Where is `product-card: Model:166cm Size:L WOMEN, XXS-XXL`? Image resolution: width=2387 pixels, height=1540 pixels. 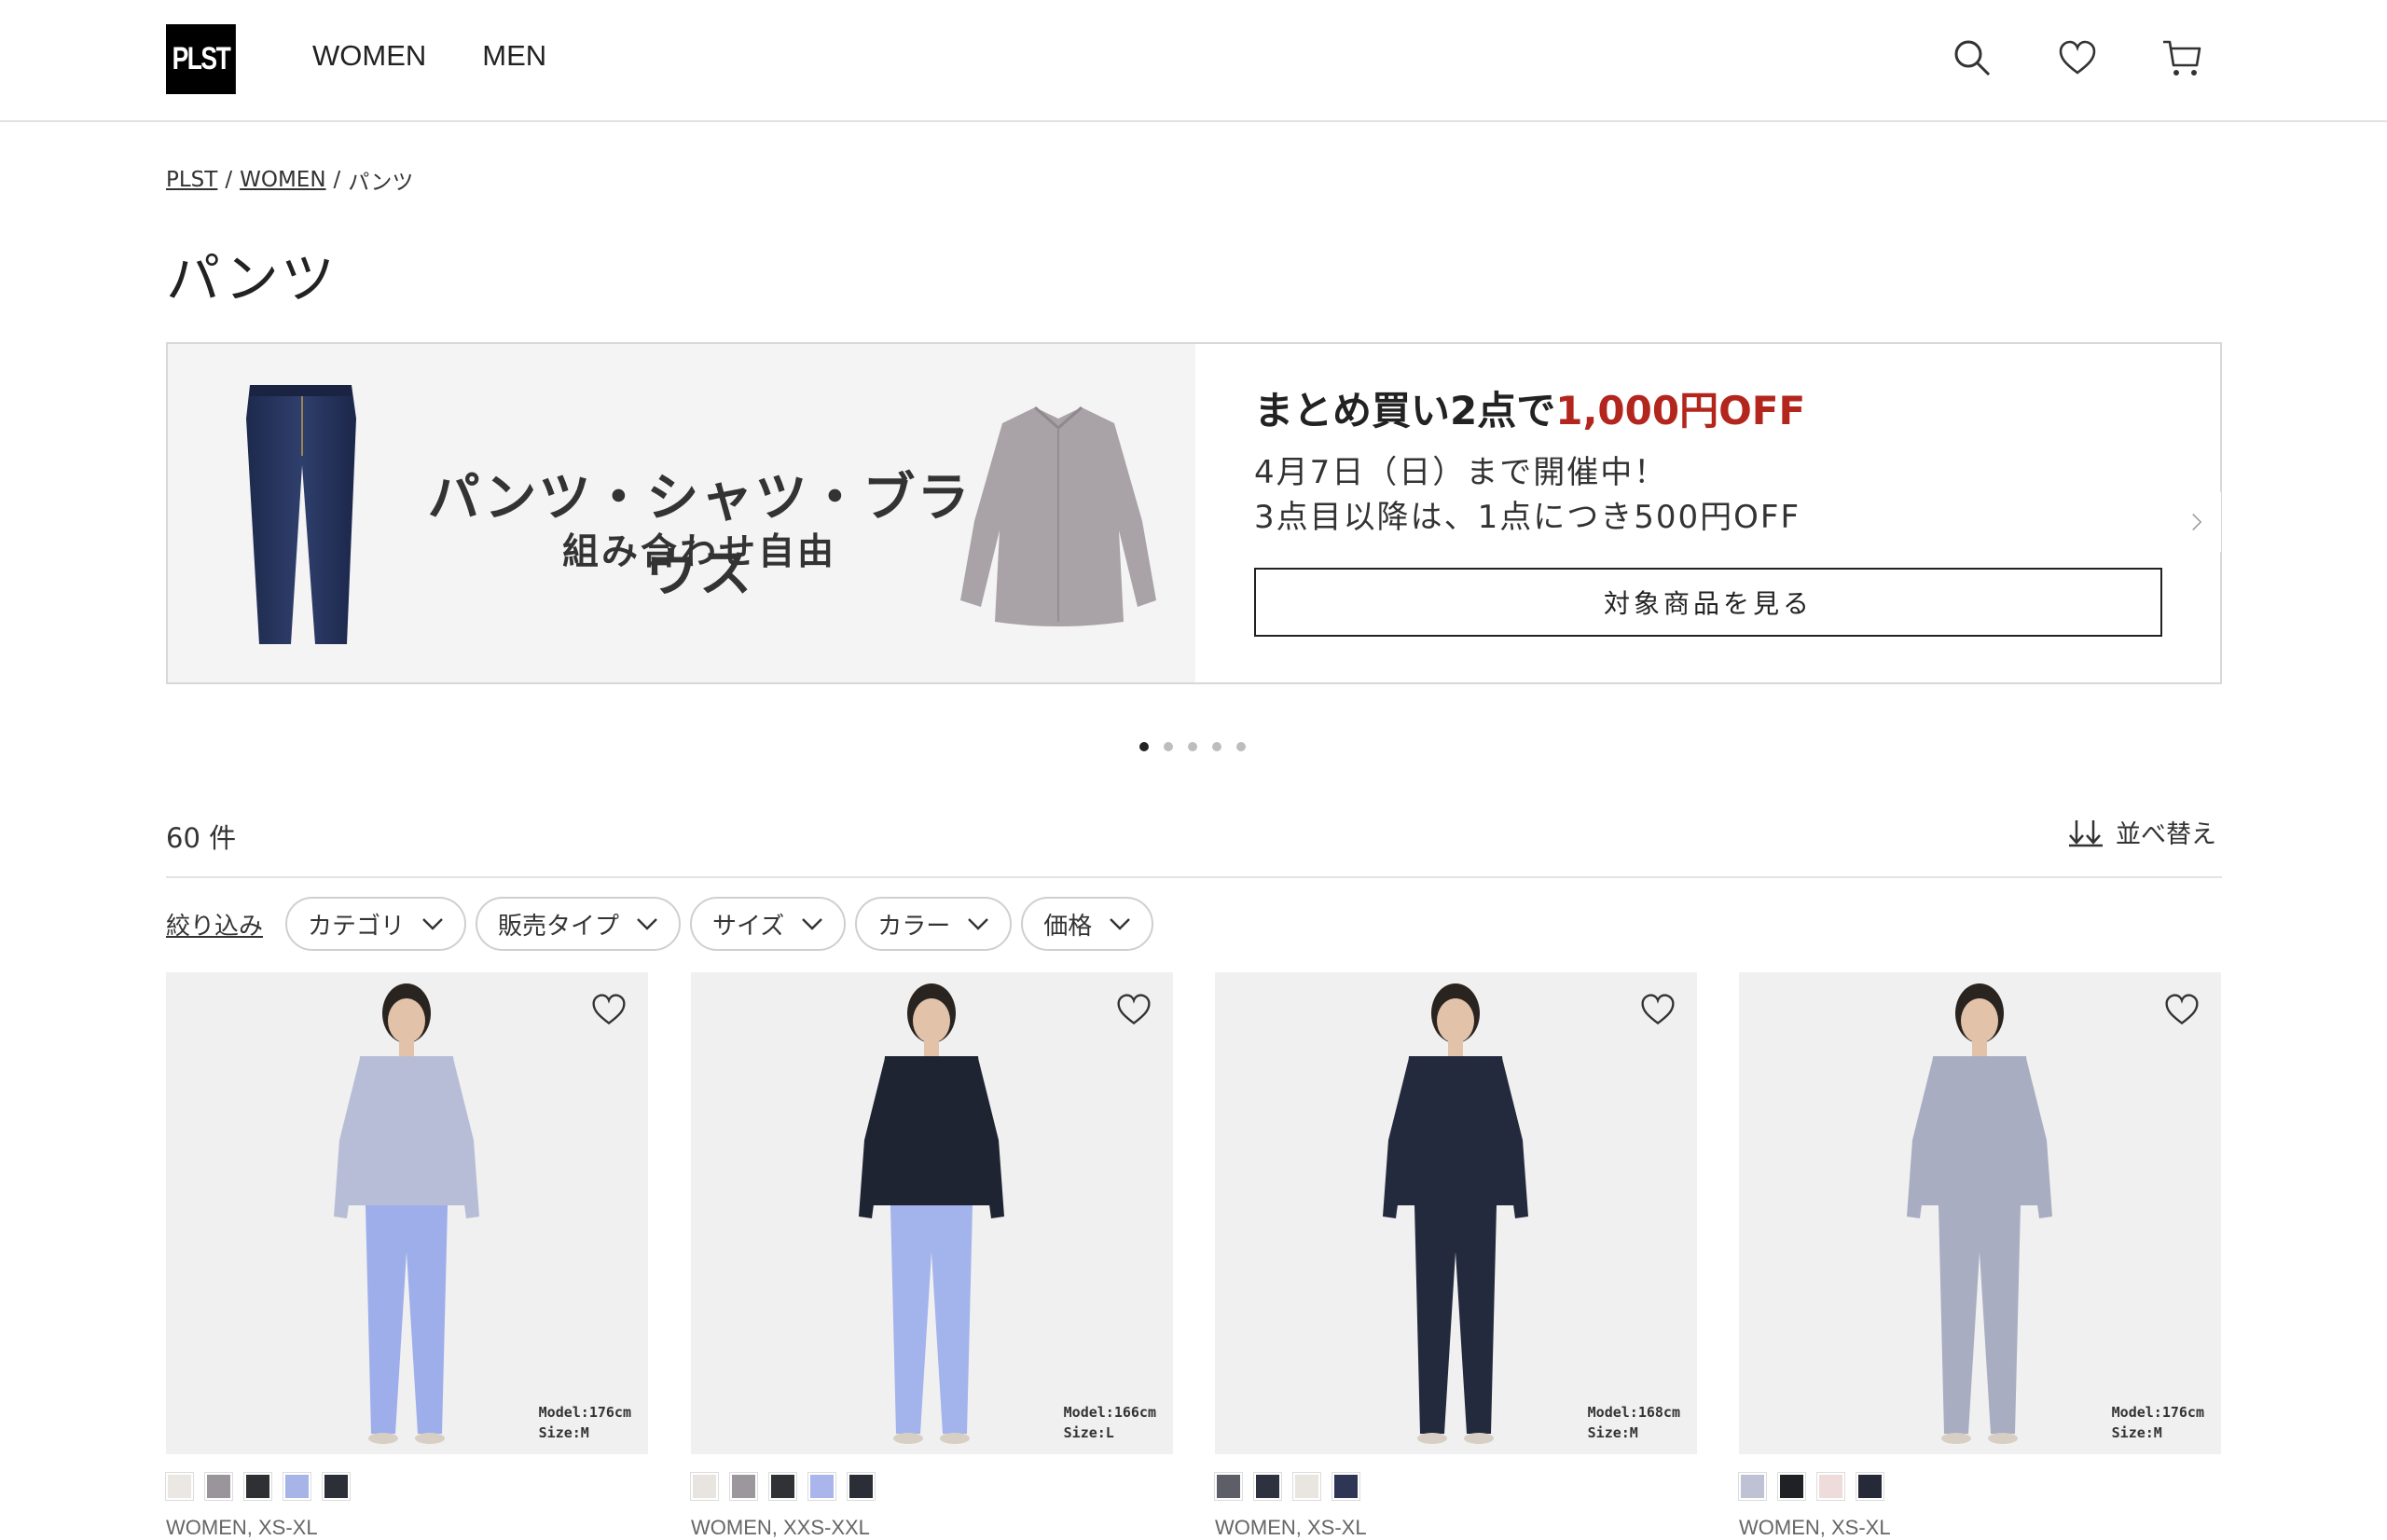
product-card: Model:166cm Size:L WOMEN, XXS-XXL is located at coordinates (931, 1255).